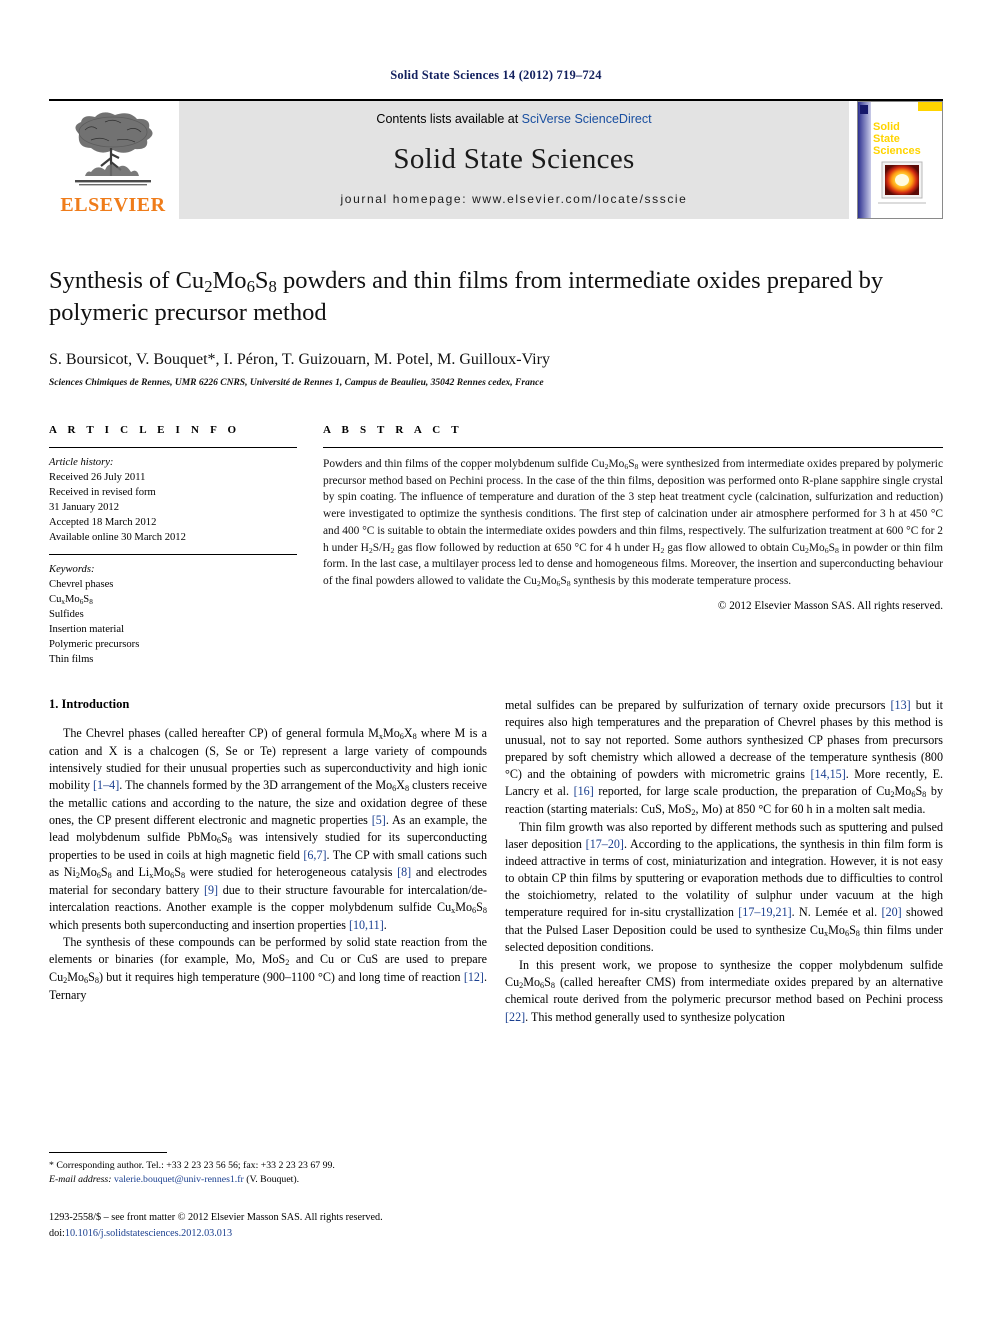 The height and width of the screenshot is (1323, 992). What do you see at coordinates (80, 1180) in the screenshot?
I see `email-label: E-mail address:` at bounding box center [80, 1180].